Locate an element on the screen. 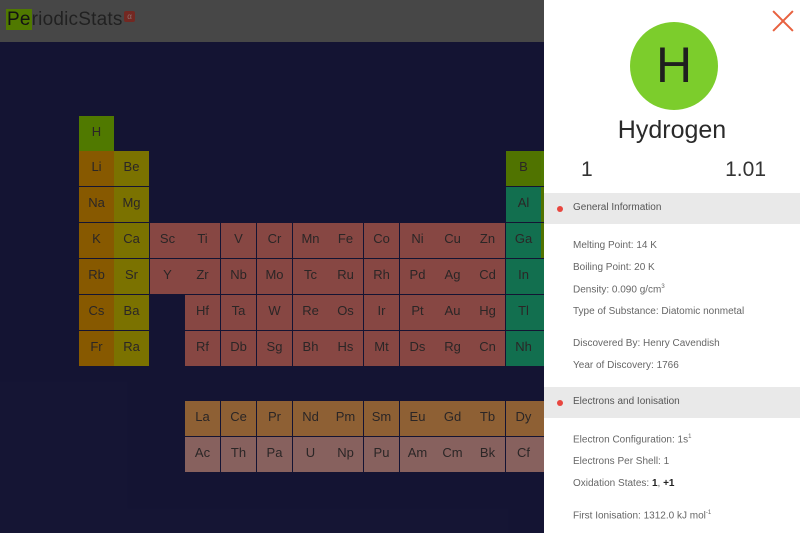  first-ionisation: First Ionisation: 1312.0 kJ mol-1 is located at coordinates (642, 516).